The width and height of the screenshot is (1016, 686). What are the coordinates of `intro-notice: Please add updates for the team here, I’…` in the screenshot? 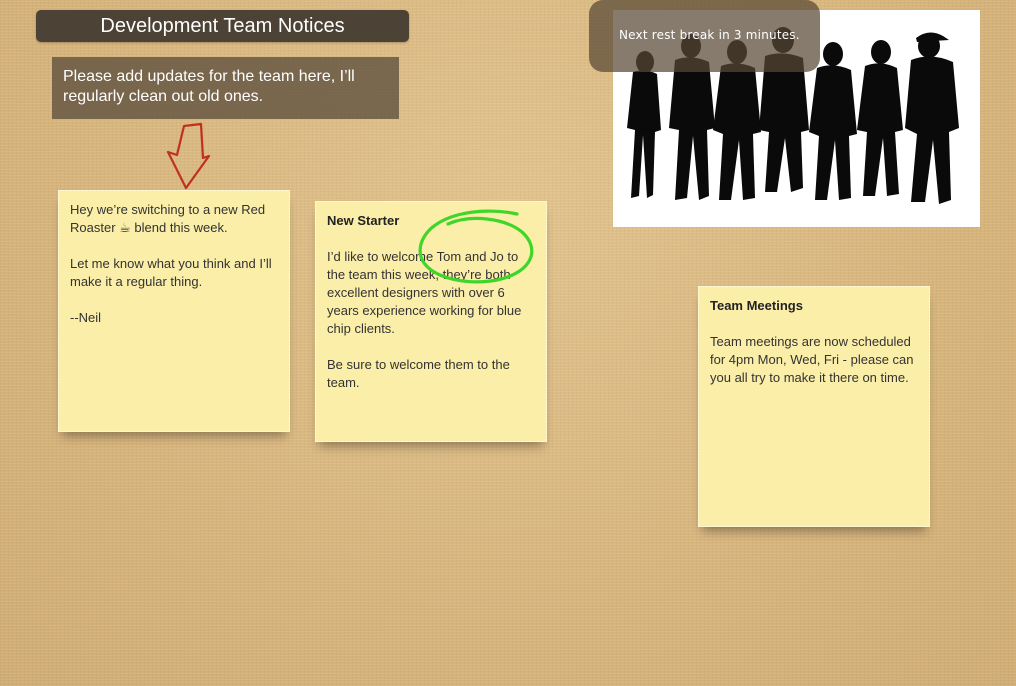 It's located at (225, 88).